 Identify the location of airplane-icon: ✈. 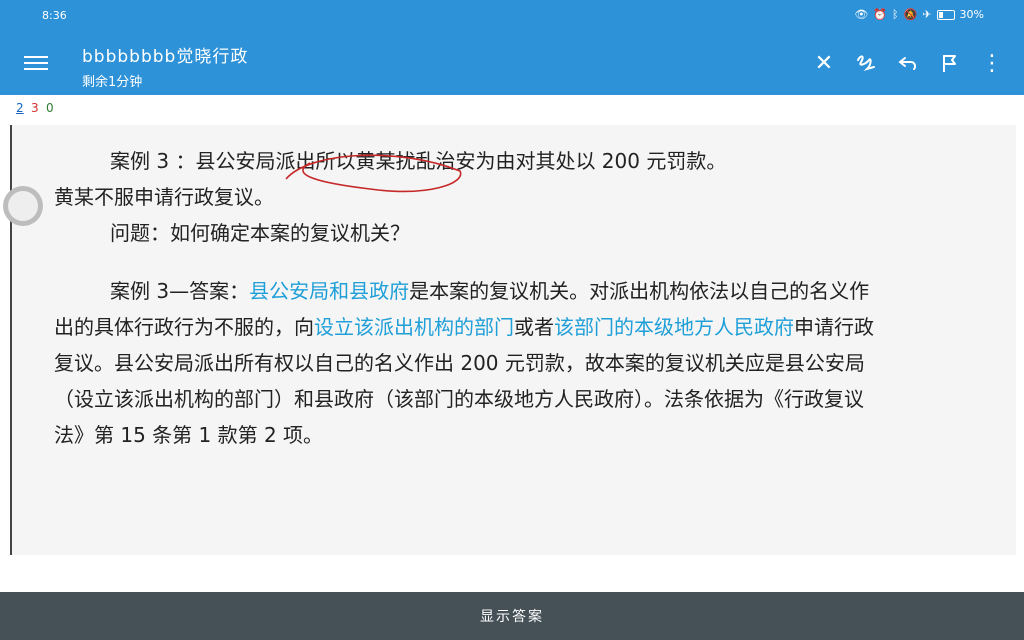
(927, 14).